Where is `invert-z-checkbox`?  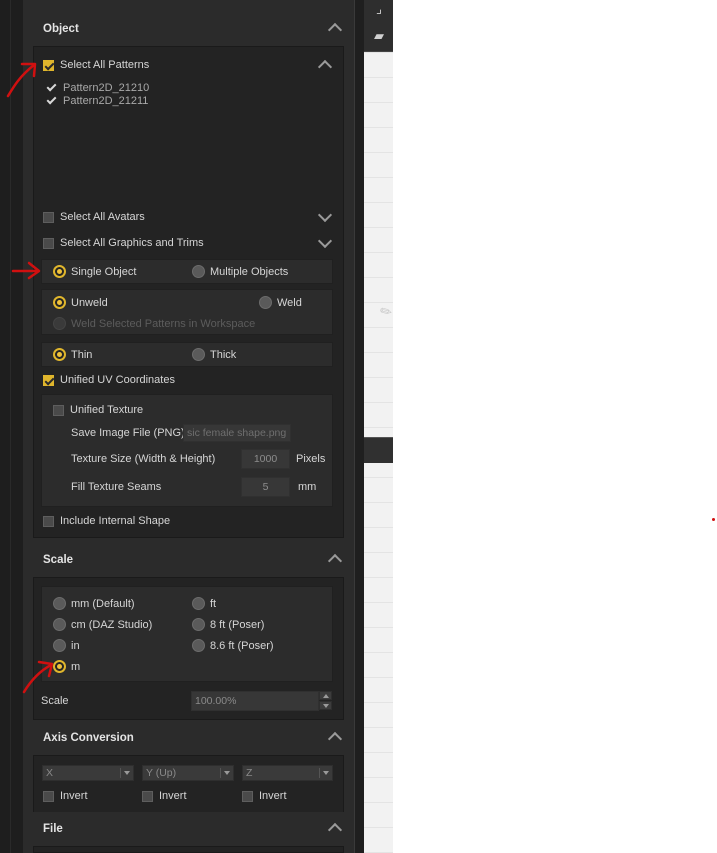 invert-z-checkbox is located at coordinates (247, 796).